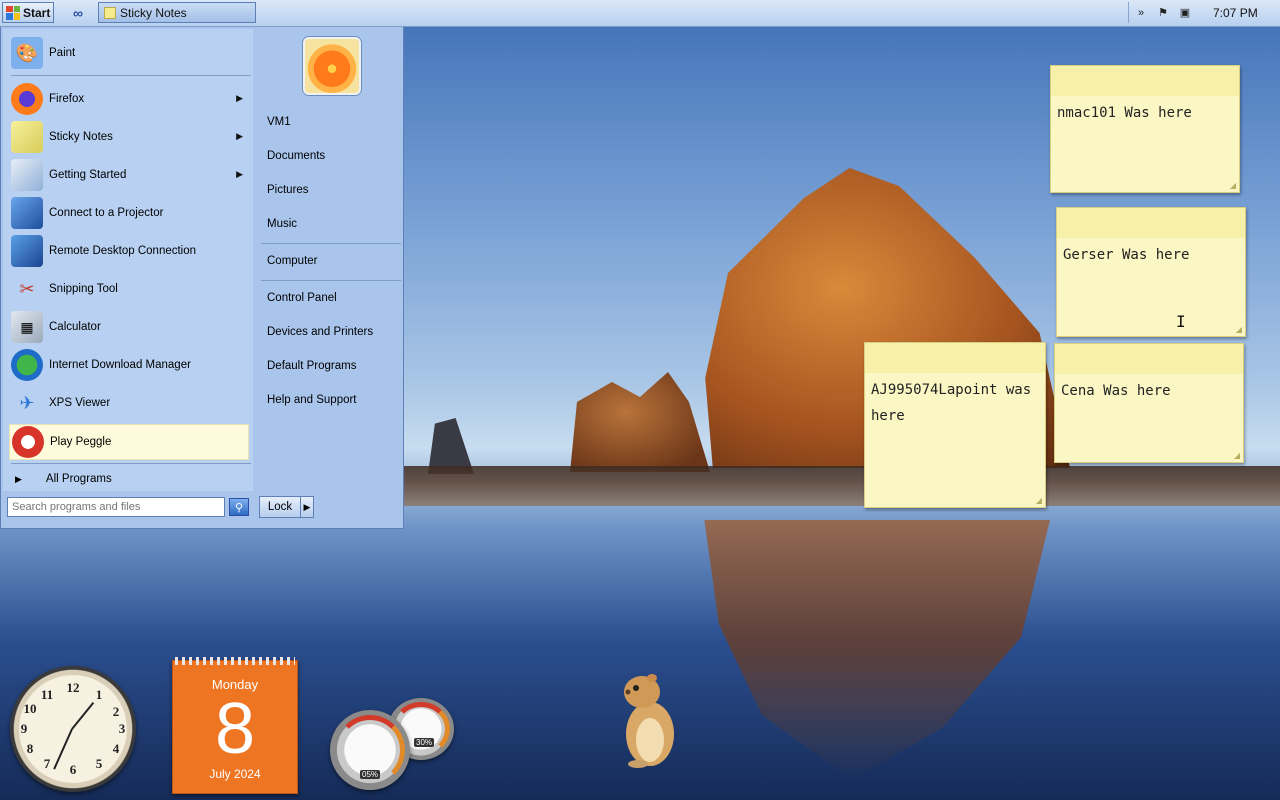 This screenshot has height=800, width=1280. I want to click on program-snipping-tool: ✂ Snipping Tool, so click(129, 289).